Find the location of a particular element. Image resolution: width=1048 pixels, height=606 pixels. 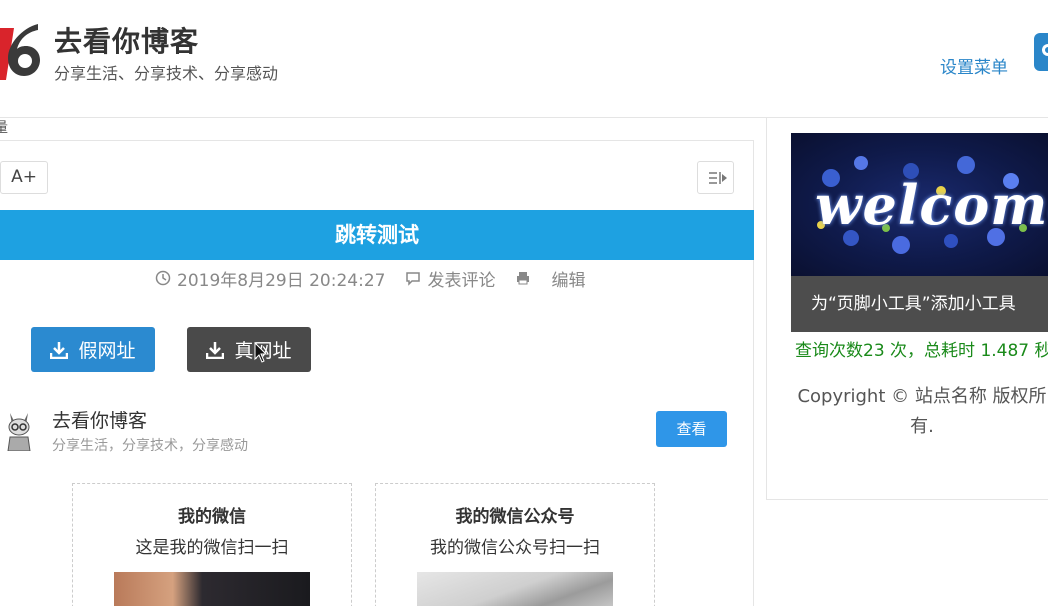

article-meta: 2019年8月29日 20:24:27 发表评论 编辑 is located at coordinates (370, 278).